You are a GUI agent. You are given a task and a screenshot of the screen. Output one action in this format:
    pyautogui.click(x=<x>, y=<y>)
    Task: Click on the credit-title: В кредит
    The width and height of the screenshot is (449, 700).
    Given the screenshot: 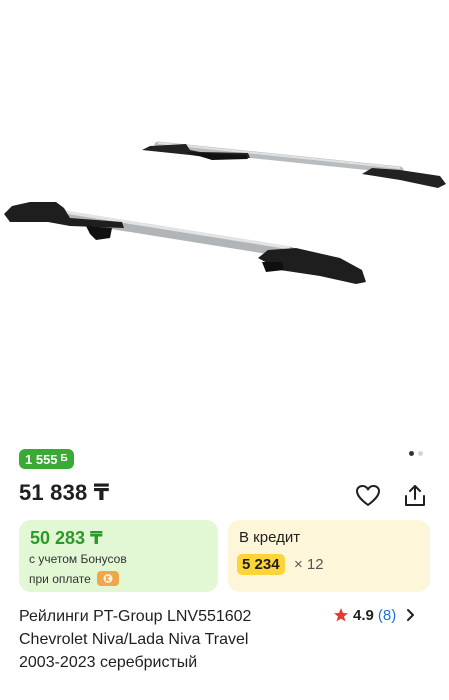 What is the action you would take?
    pyautogui.click(x=270, y=537)
    